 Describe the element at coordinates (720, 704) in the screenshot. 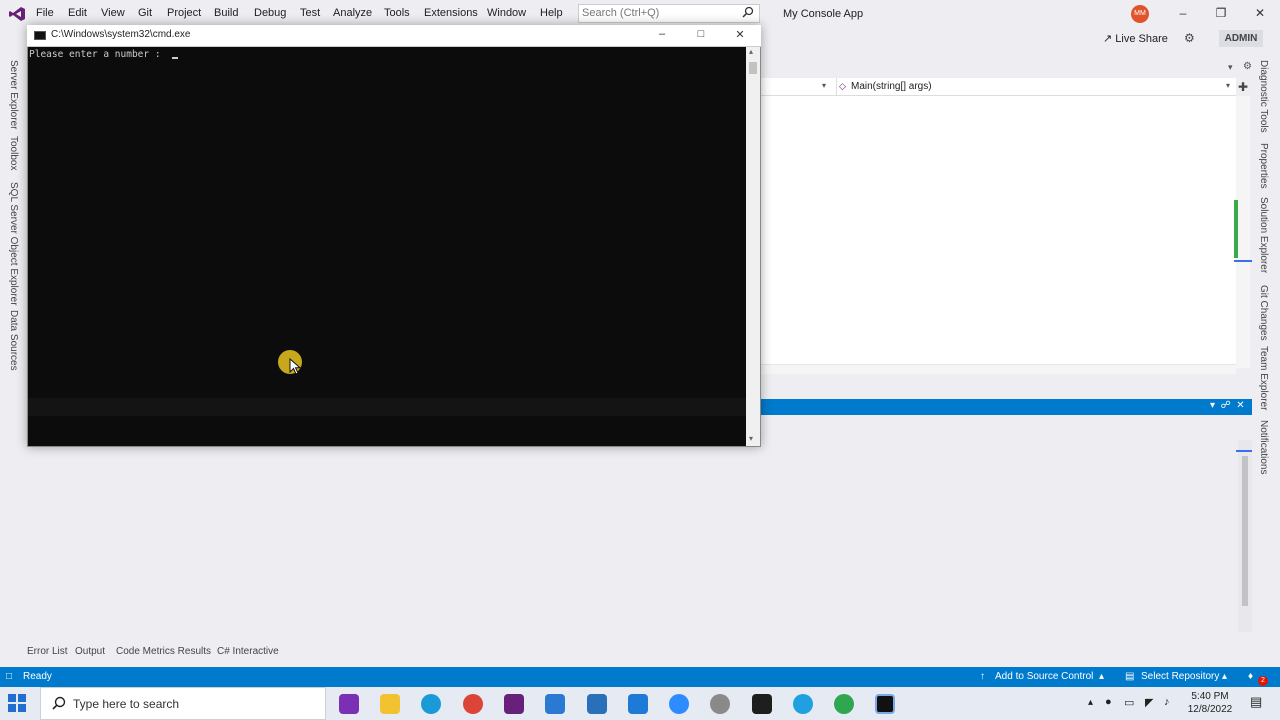

I see `game-app-icon` at that location.